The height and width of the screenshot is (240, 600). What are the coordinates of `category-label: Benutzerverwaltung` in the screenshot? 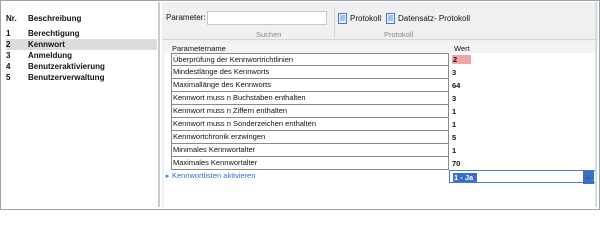 It's located at (66, 77).